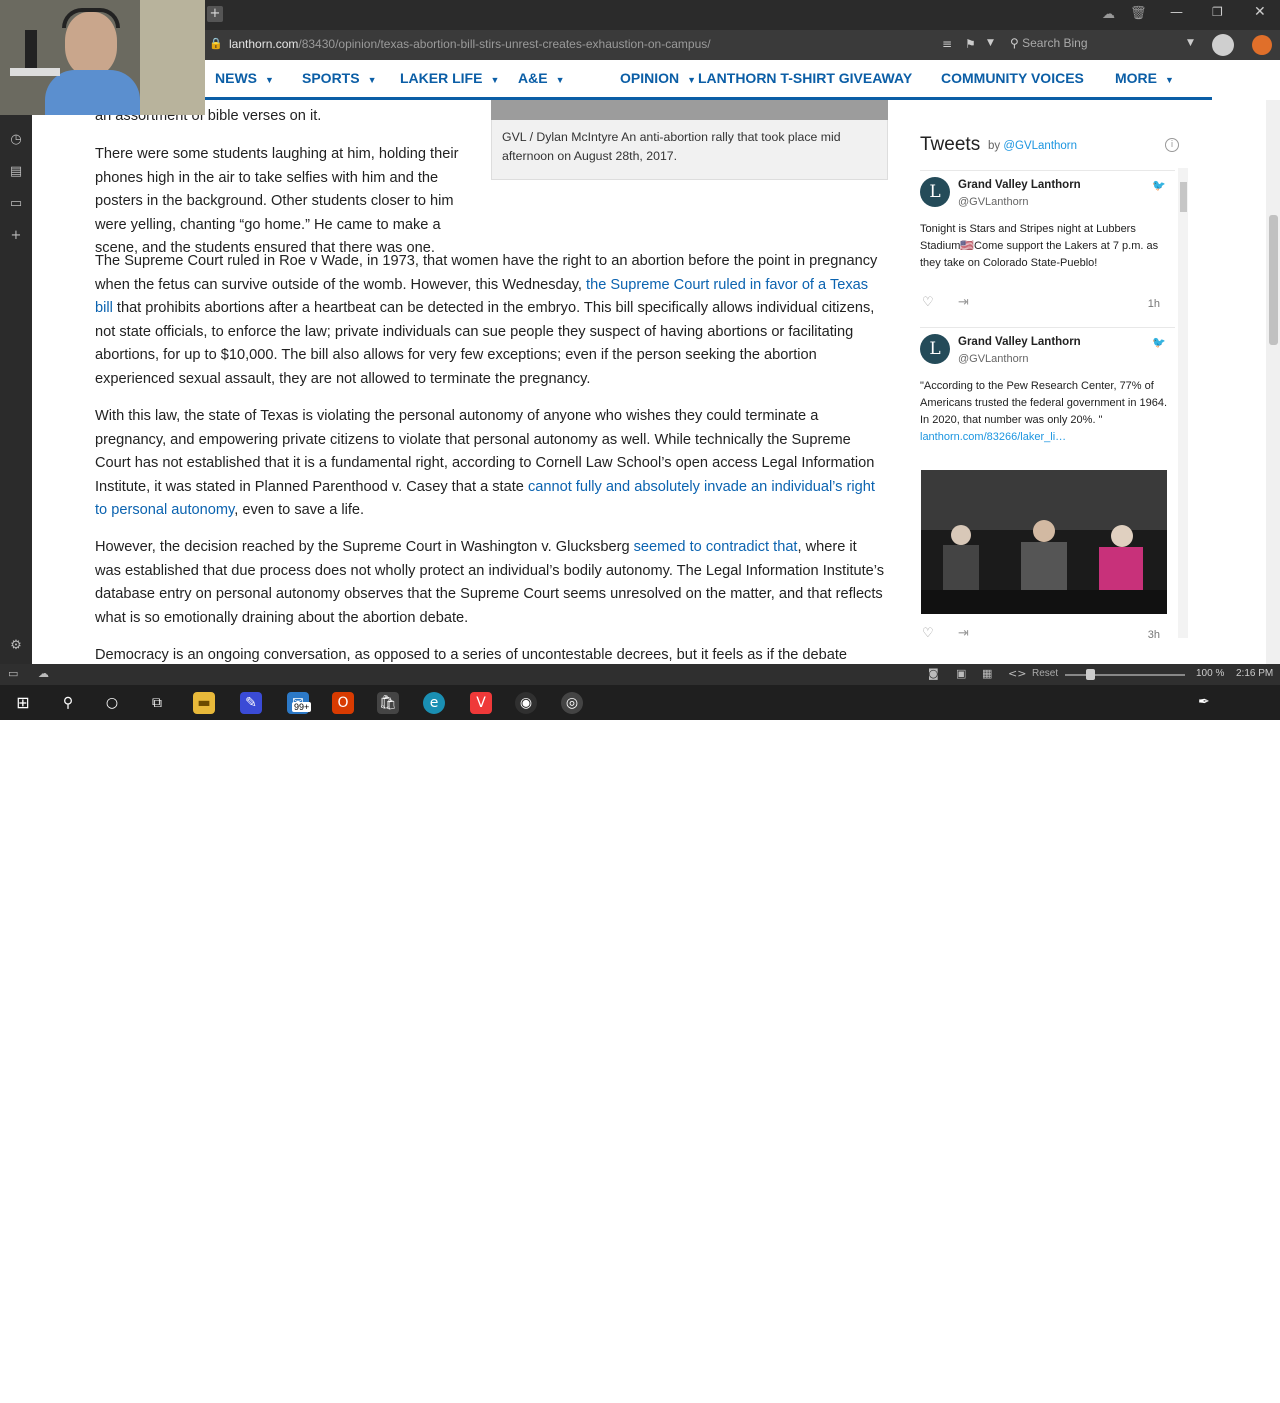 The image size is (1280, 1403). Describe the element at coordinates (102, 57) in the screenshot. I see `webcam-overlay` at that location.